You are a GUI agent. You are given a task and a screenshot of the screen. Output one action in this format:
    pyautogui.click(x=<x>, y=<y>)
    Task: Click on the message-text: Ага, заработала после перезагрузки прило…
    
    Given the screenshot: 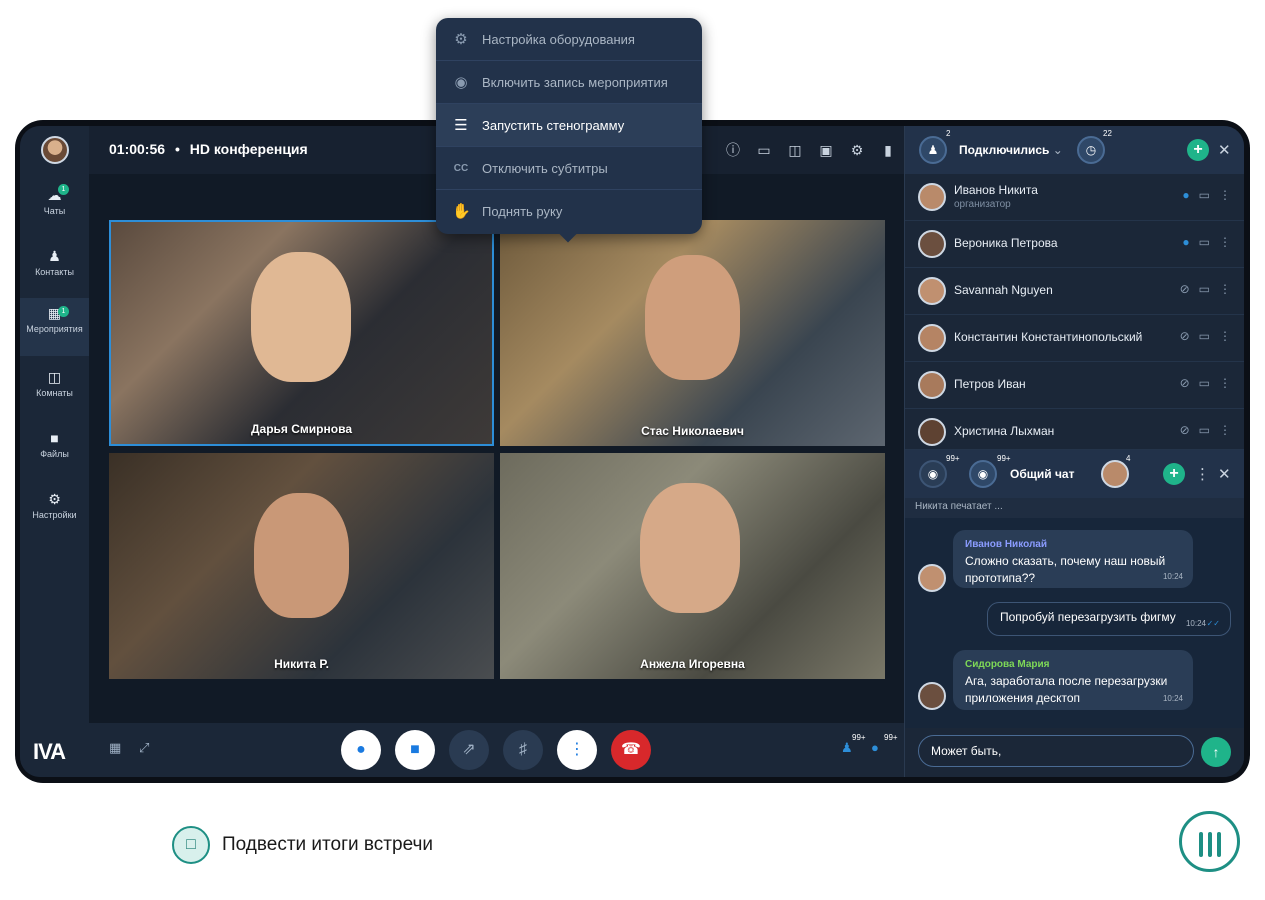 What is the action you would take?
    pyautogui.click(x=1066, y=689)
    